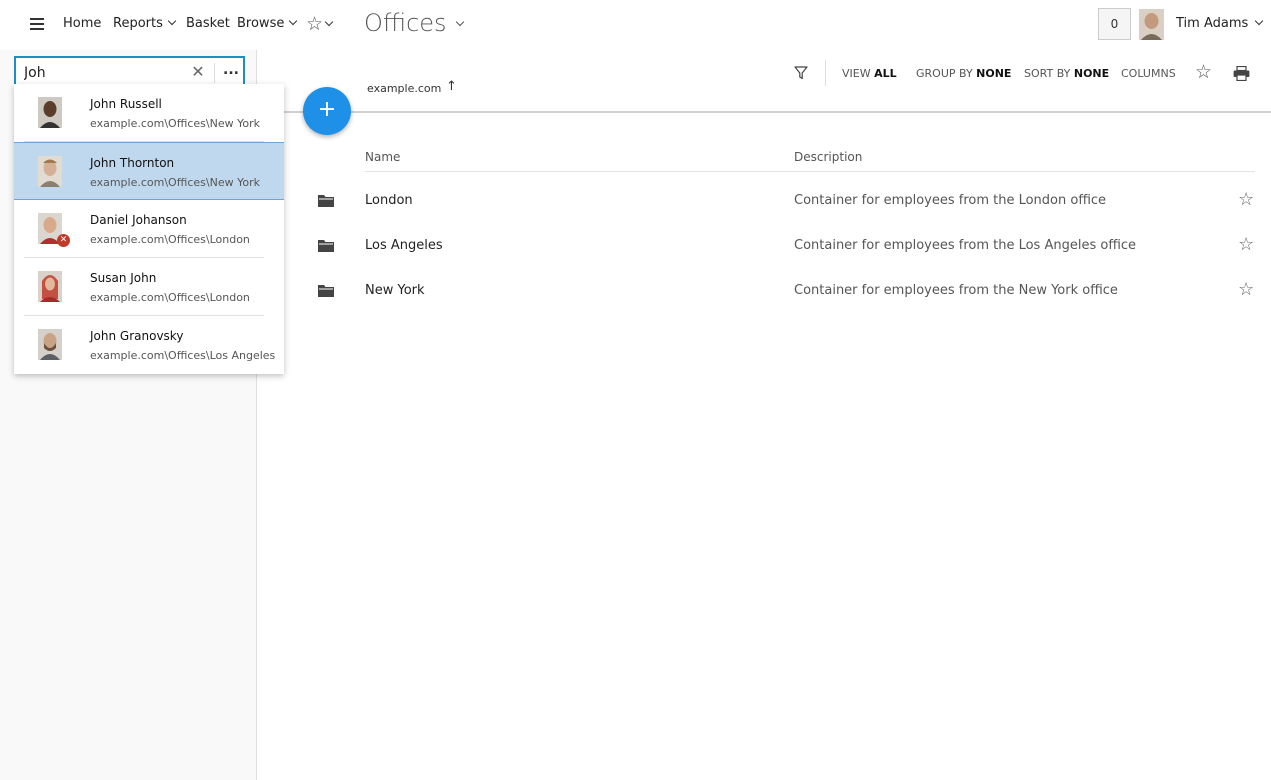 The height and width of the screenshot is (780, 1271). What do you see at coordinates (214, 73) in the screenshot?
I see `search-separator` at bounding box center [214, 73].